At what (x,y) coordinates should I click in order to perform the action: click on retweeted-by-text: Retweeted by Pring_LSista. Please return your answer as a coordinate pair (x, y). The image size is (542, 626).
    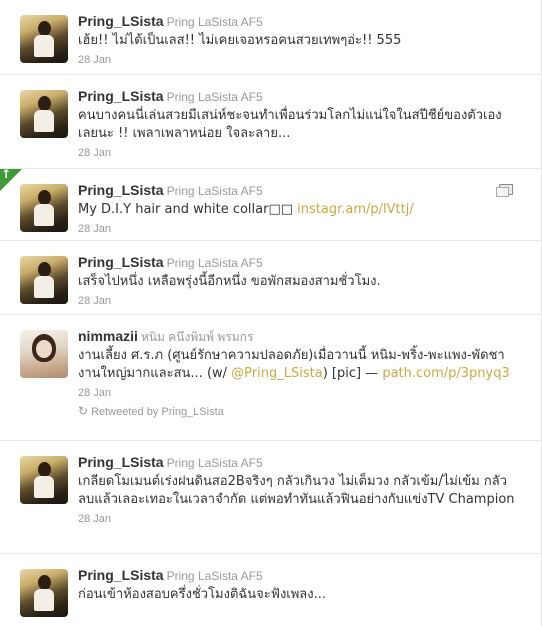
    Looking at the image, I should click on (157, 412).